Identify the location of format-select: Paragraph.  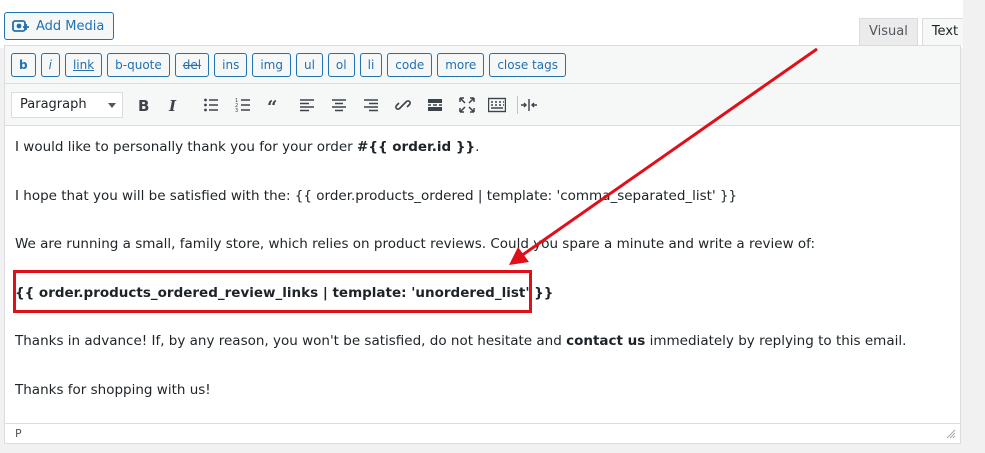
(67, 105).